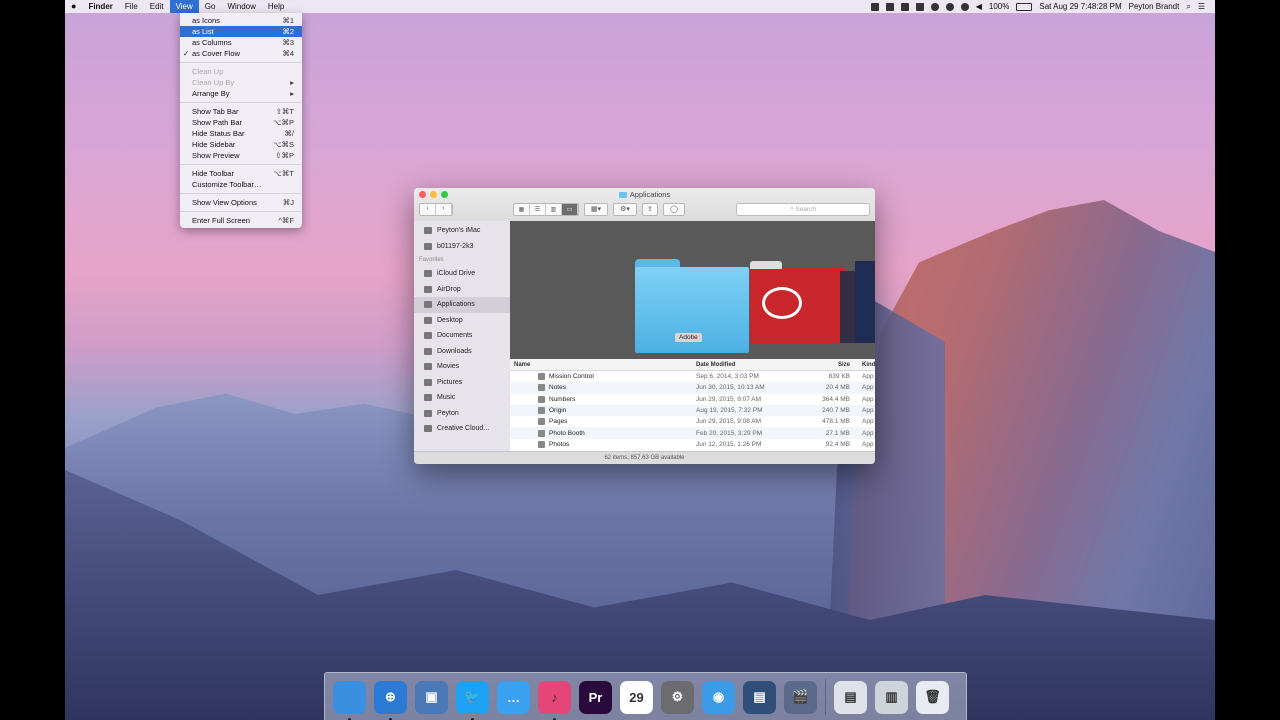  I want to click on file-row: Pages Jun 29, 2015, 9:08 AM 478.1 MB App, so click(692, 421).